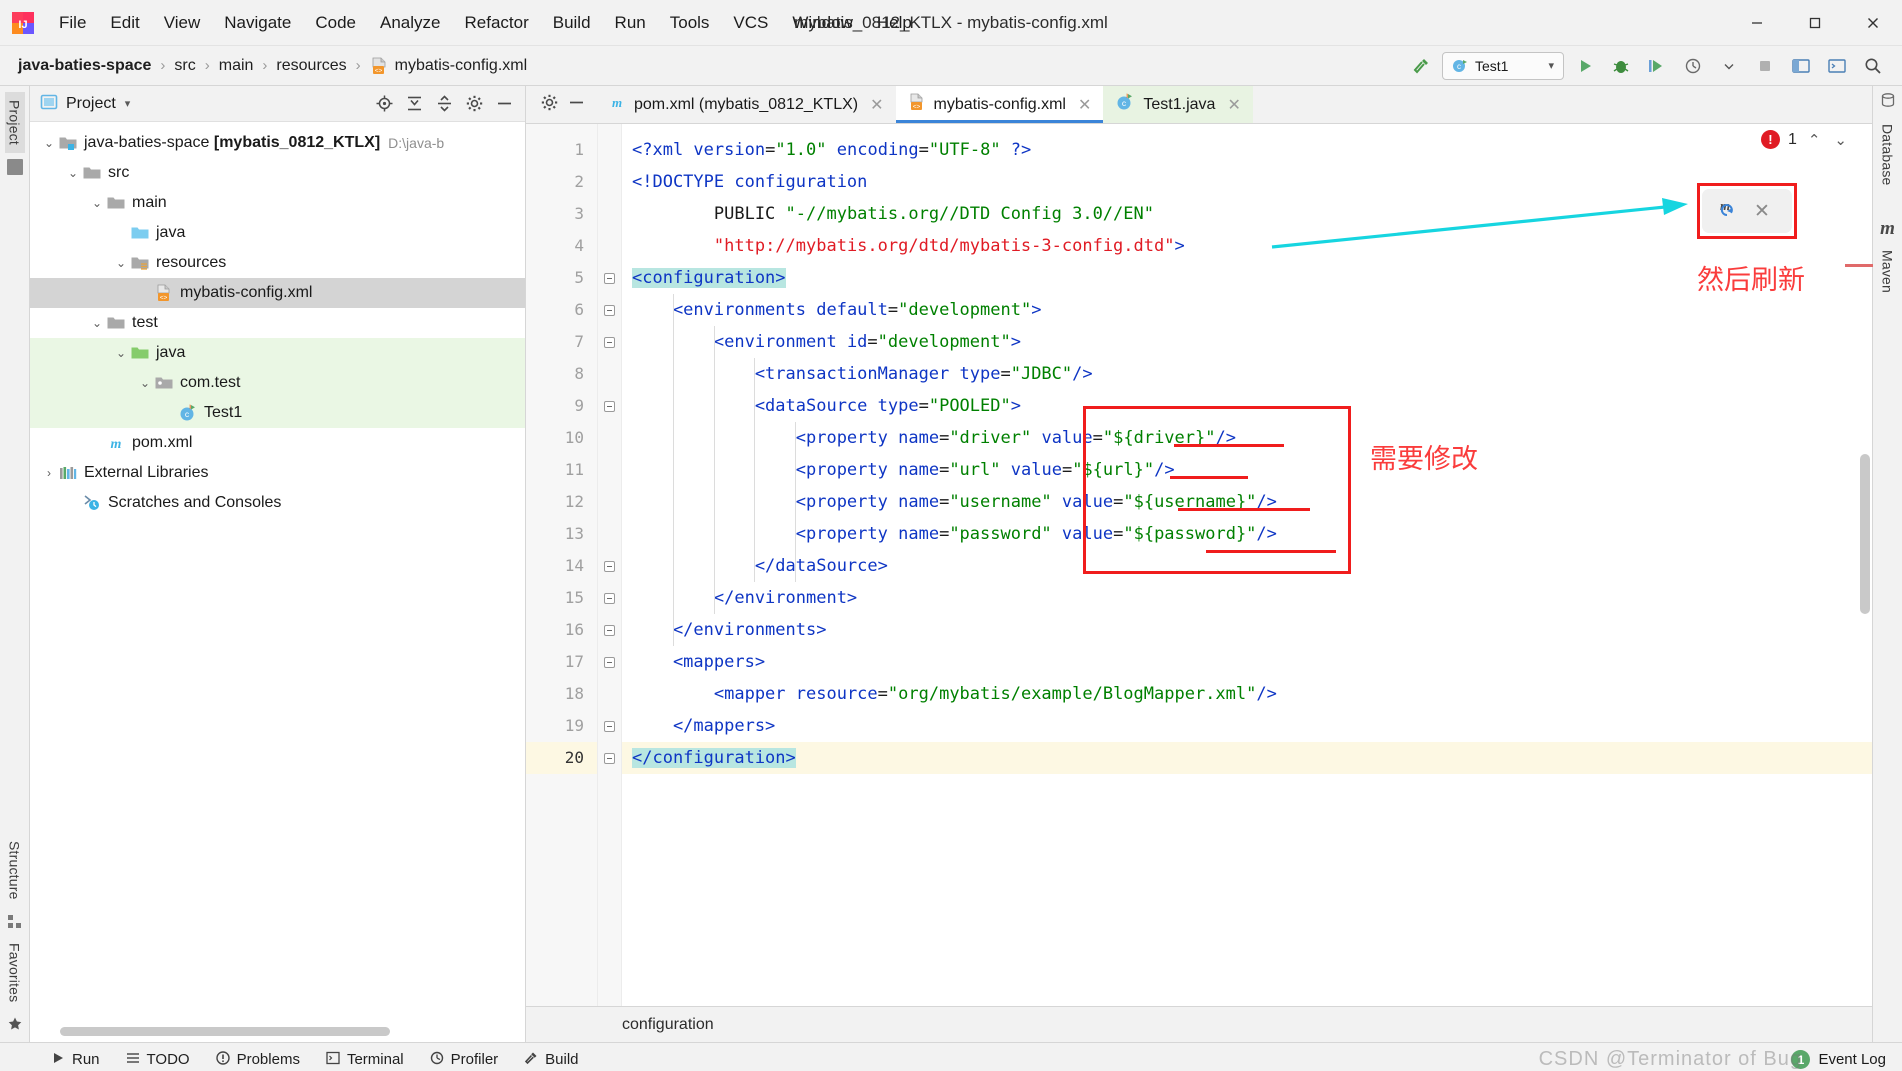 The width and height of the screenshot is (1902, 1071). Describe the element at coordinates (609, 758) in the screenshot. I see `fold-marker-end-configuration` at that location.